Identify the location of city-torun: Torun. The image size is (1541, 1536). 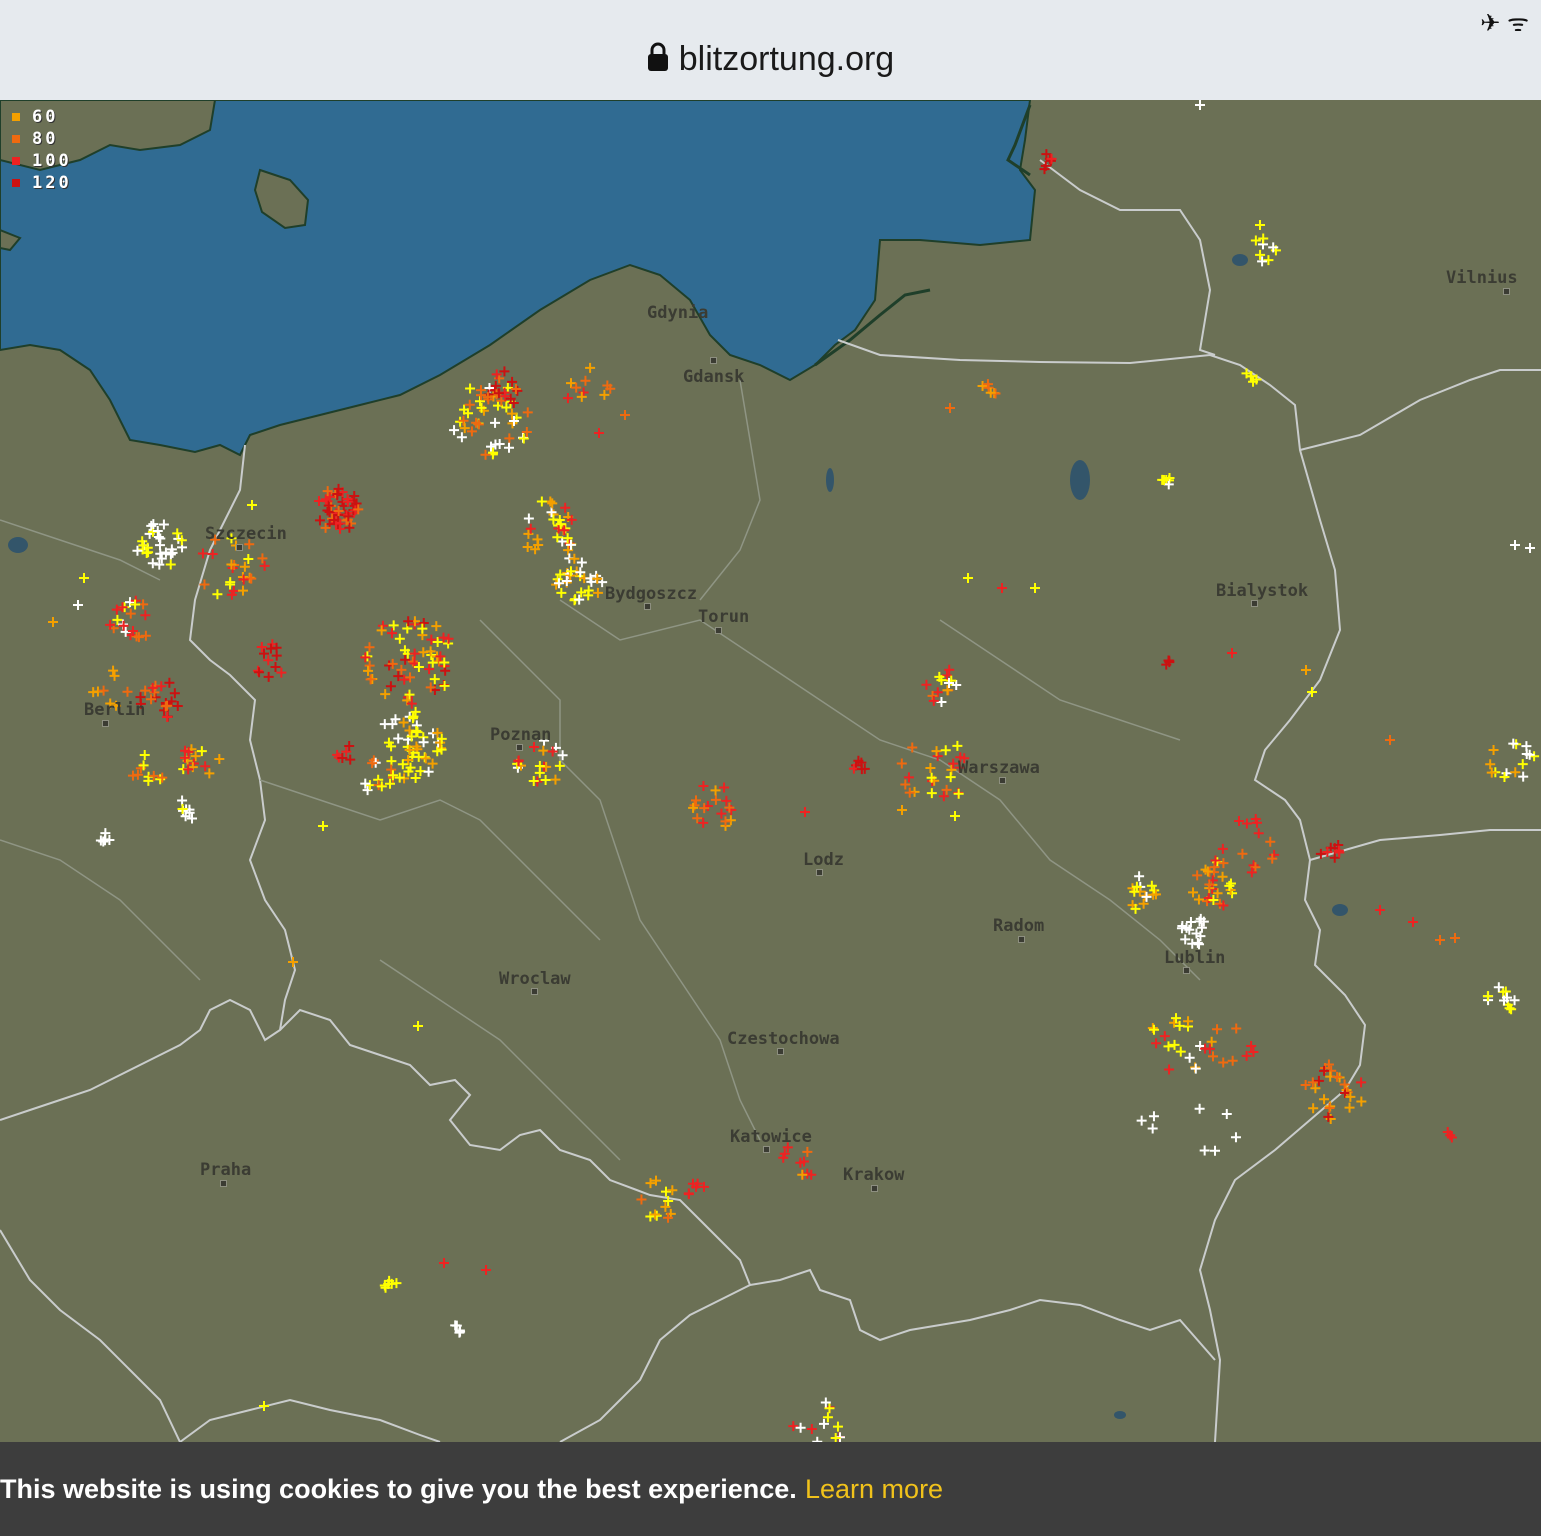
(724, 617).